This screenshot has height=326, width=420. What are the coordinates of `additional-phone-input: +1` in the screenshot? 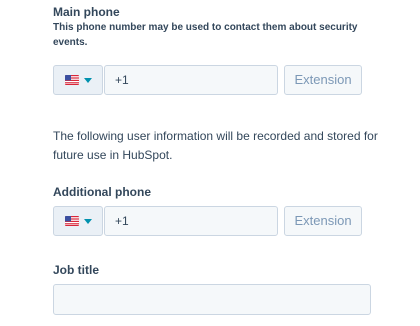 It's located at (191, 221).